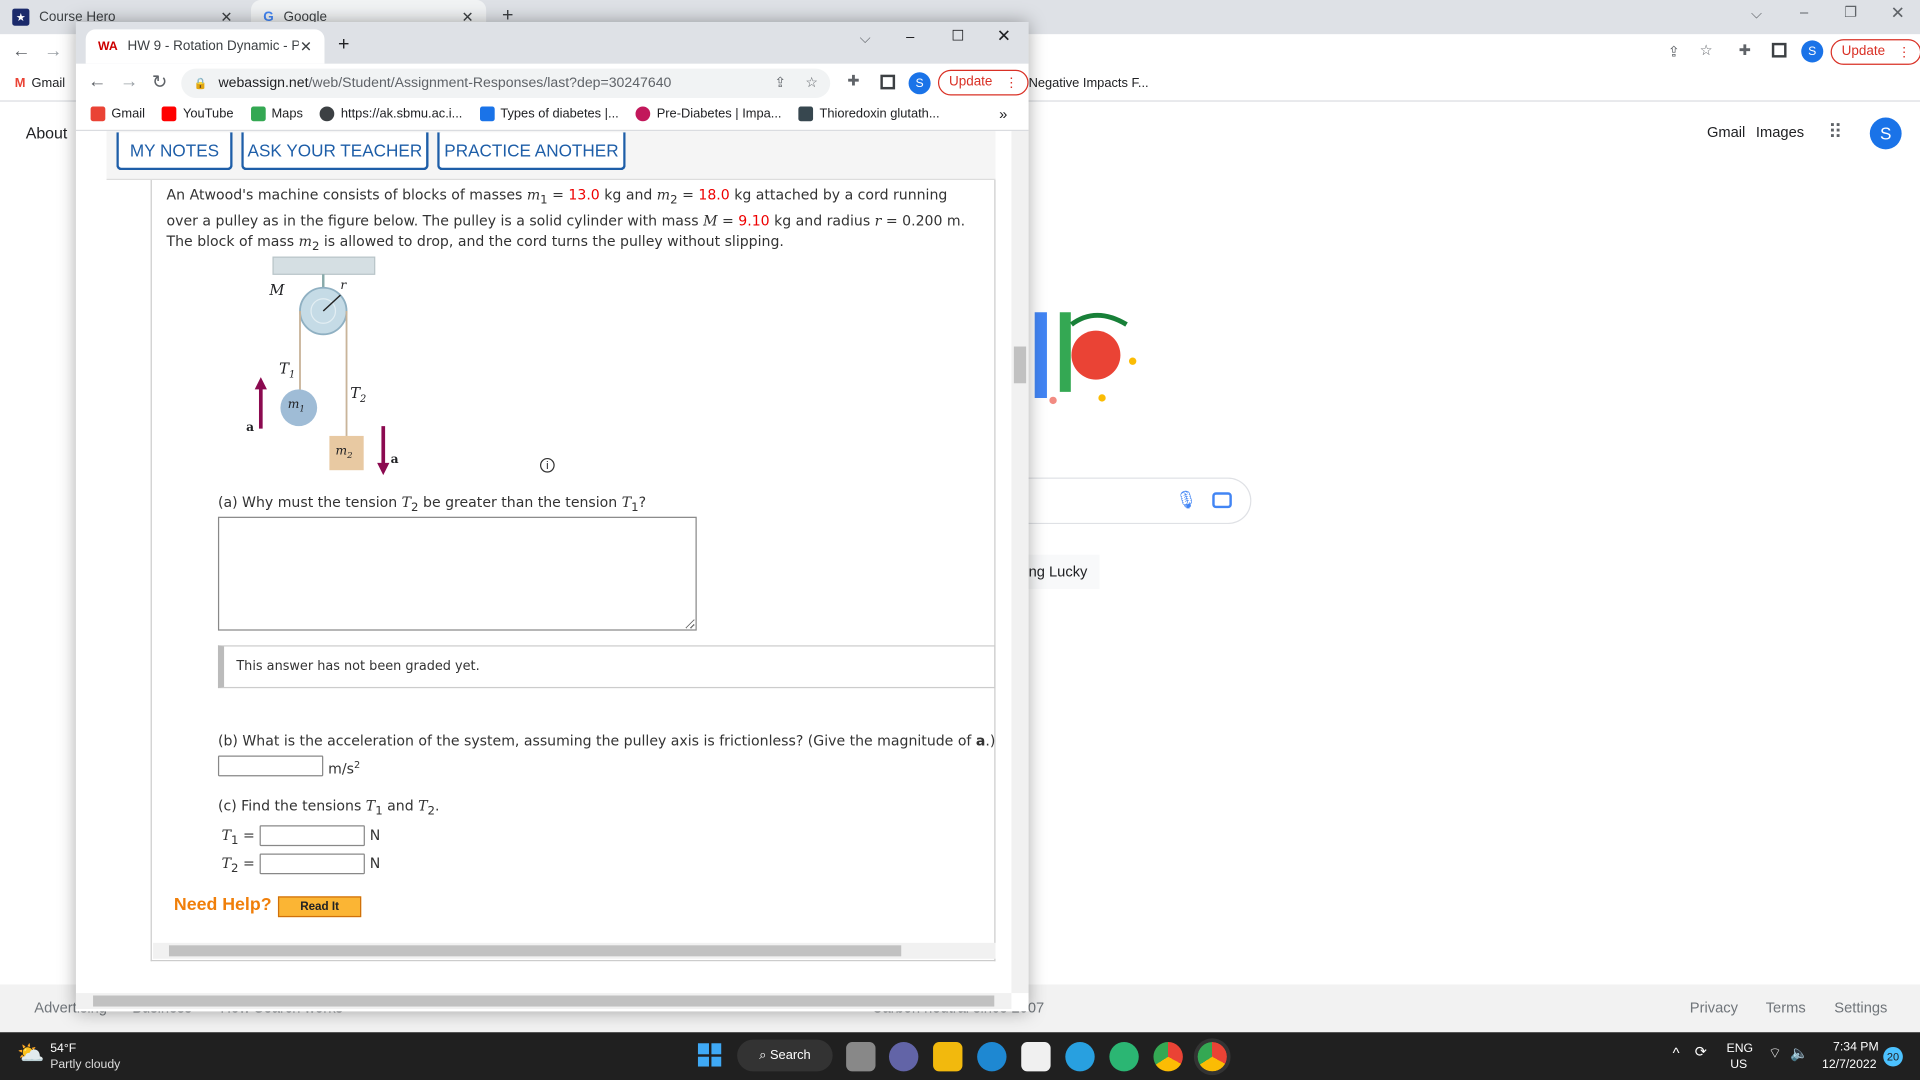 The image size is (1920, 1080). Describe the element at coordinates (107, 46) in the screenshot. I see `webassign-icon: WA` at that location.